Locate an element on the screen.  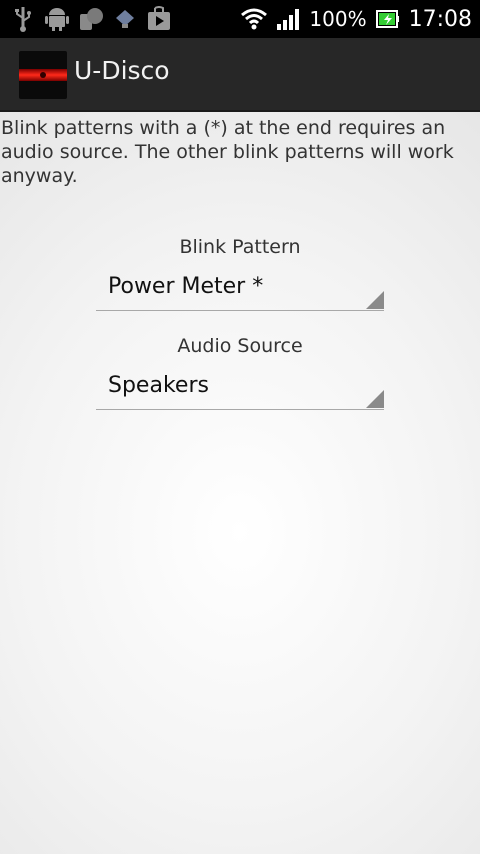
play-store-icon is located at coordinates (159, 19).